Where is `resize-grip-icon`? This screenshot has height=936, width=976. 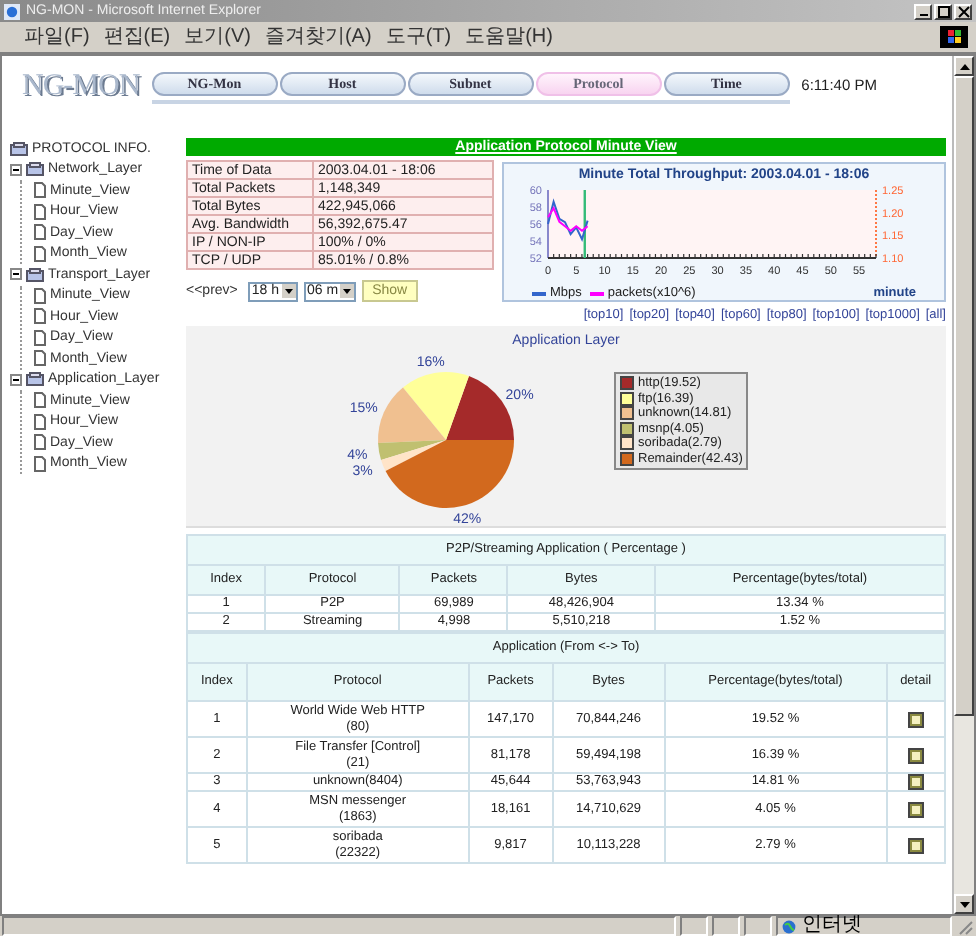
resize-grip-icon is located at coordinates (965, 926).